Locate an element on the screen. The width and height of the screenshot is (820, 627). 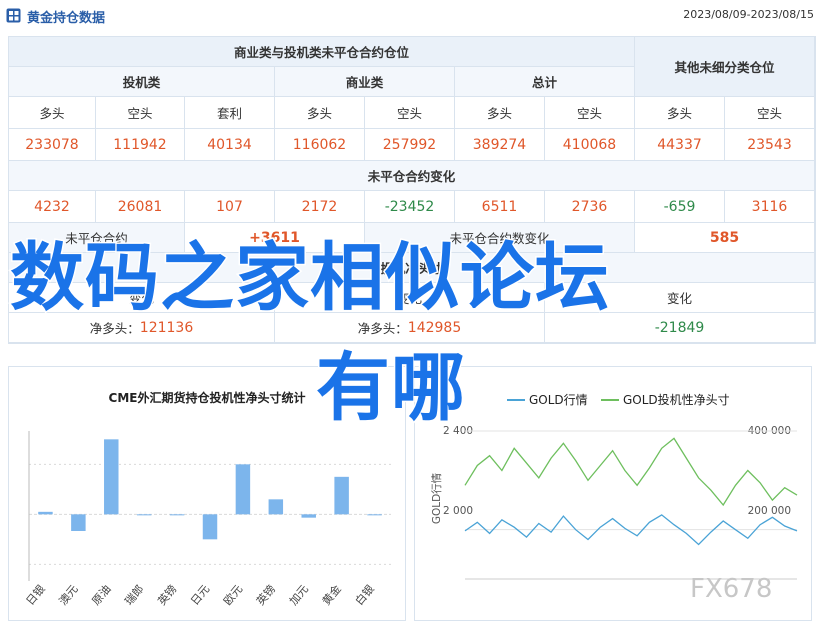
group-header-right: 其他未细分类仓位 is located at coordinates (725, 67).